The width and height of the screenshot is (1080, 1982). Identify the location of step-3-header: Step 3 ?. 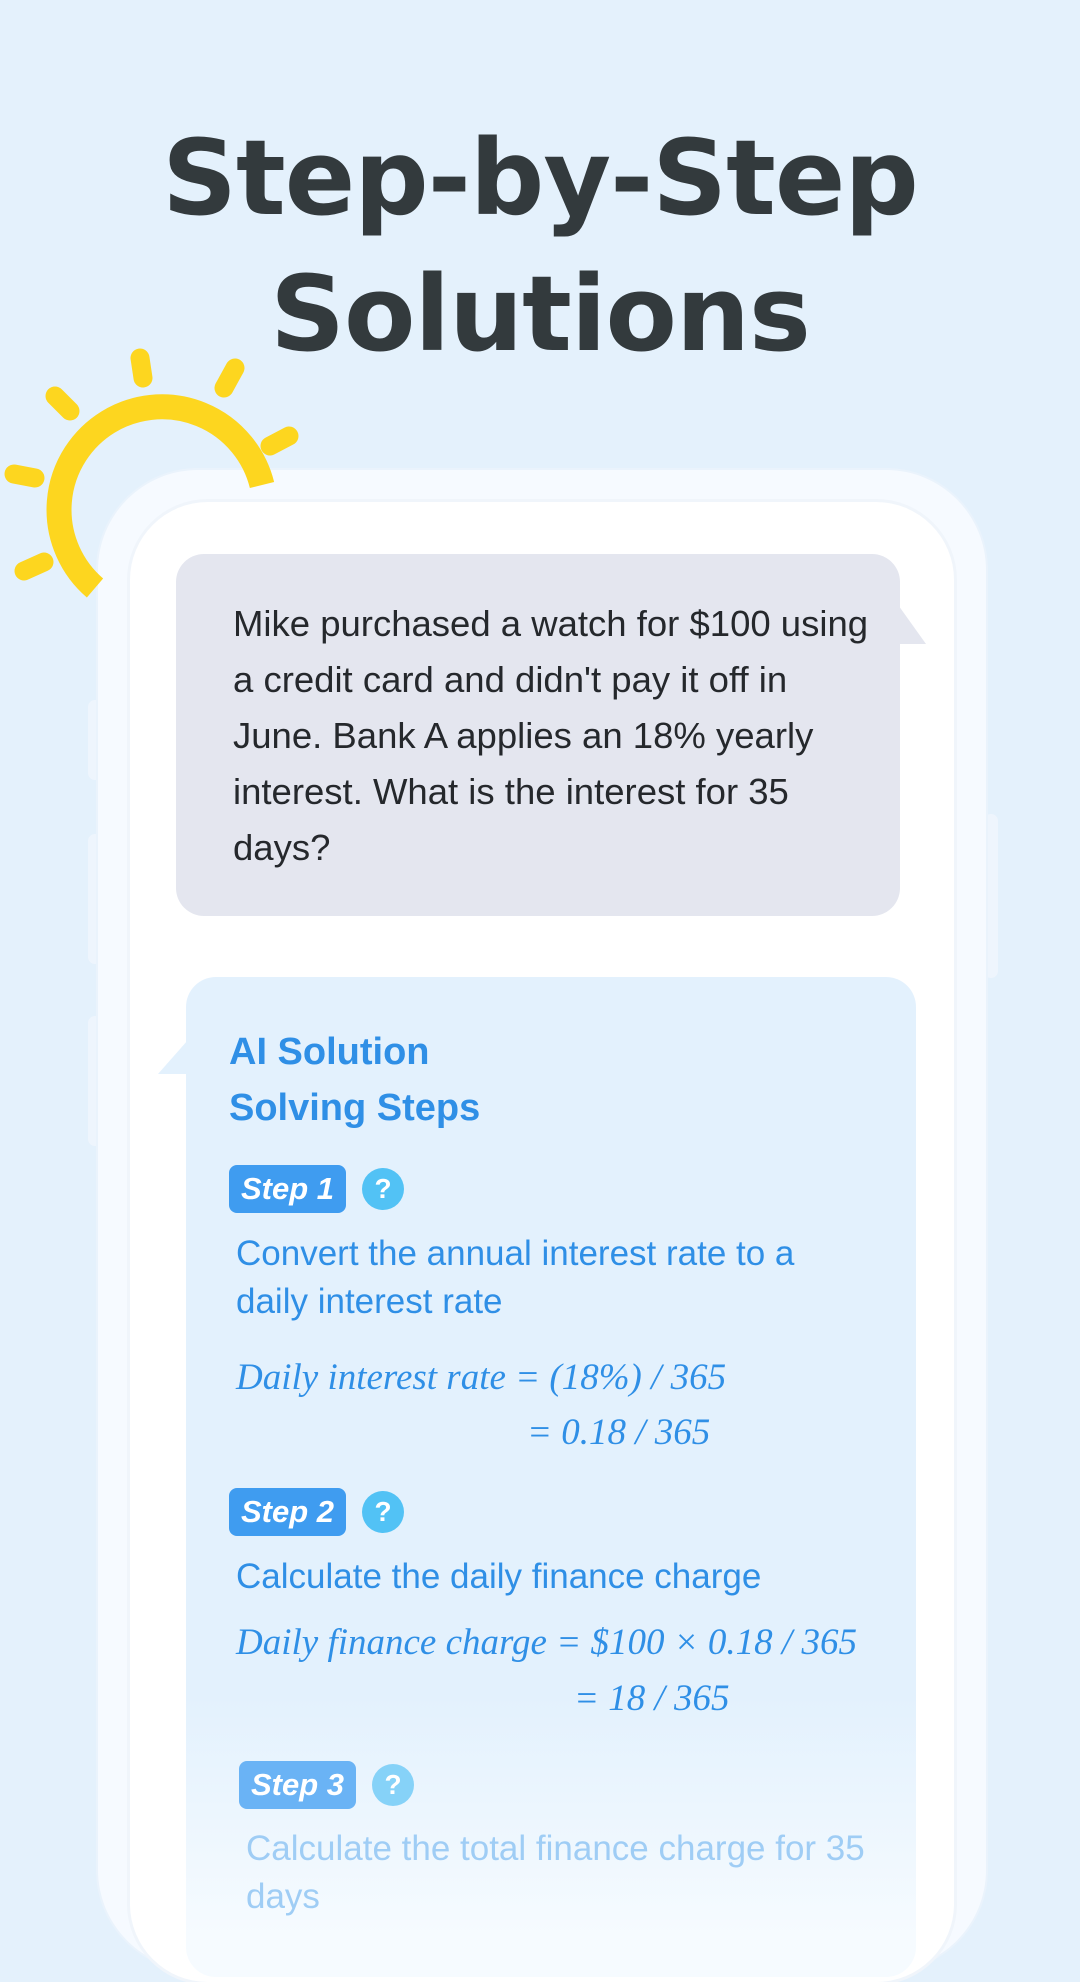
(327, 1785).